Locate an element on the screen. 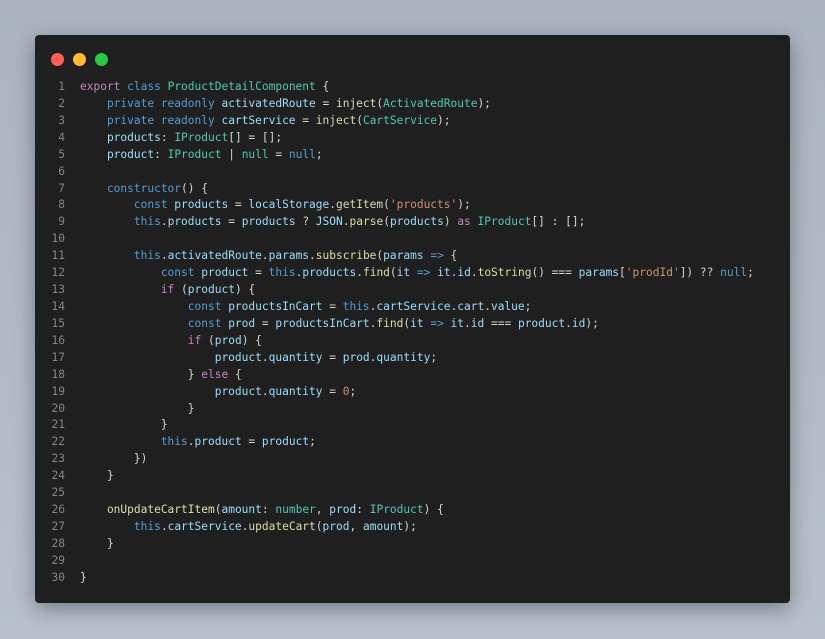  line-number: 3 is located at coordinates (61, 120).